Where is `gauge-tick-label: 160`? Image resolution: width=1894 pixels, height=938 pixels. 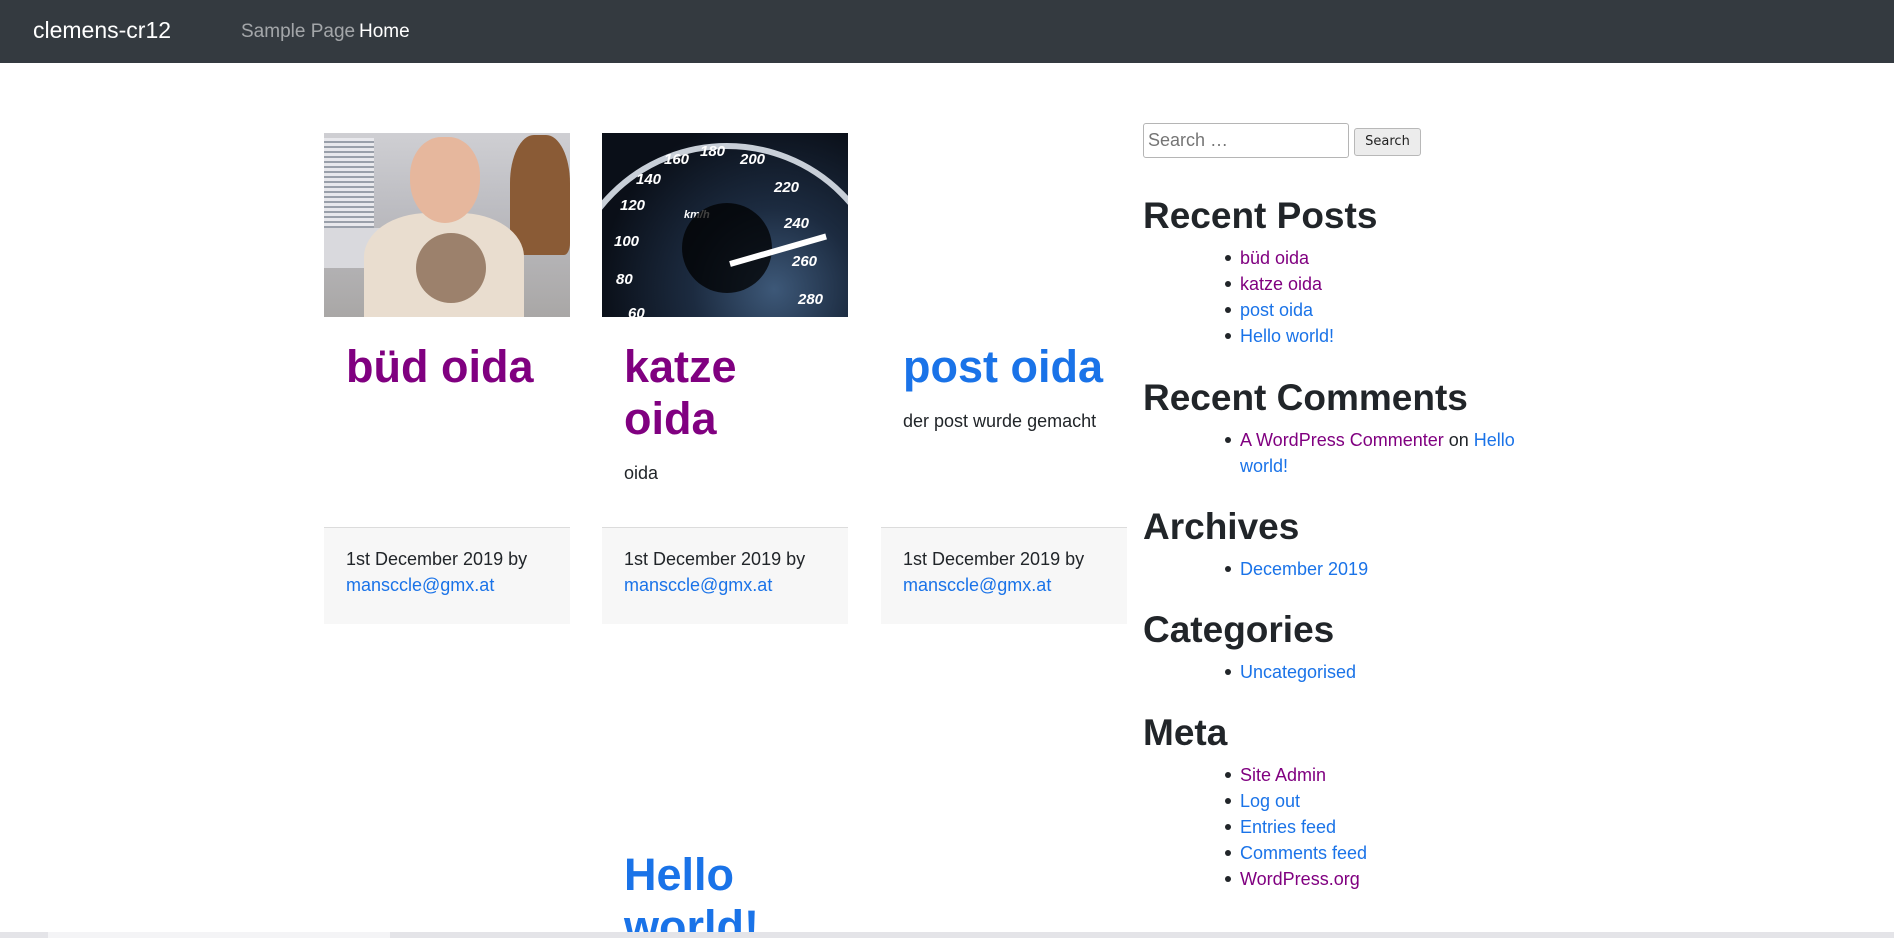 gauge-tick-label: 160 is located at coordinates (677, 159).